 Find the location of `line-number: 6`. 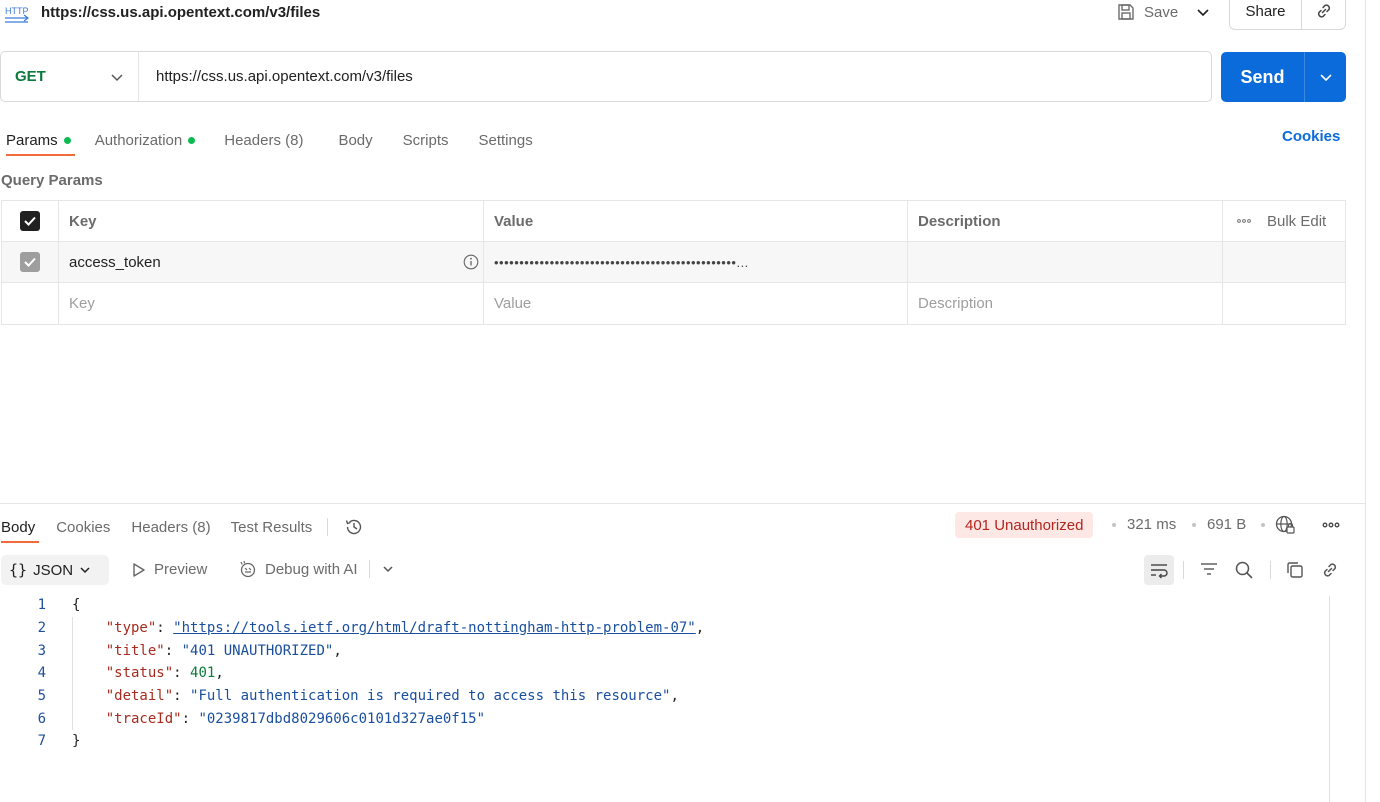

line-number: 6 is located at coordinates (41, 718).